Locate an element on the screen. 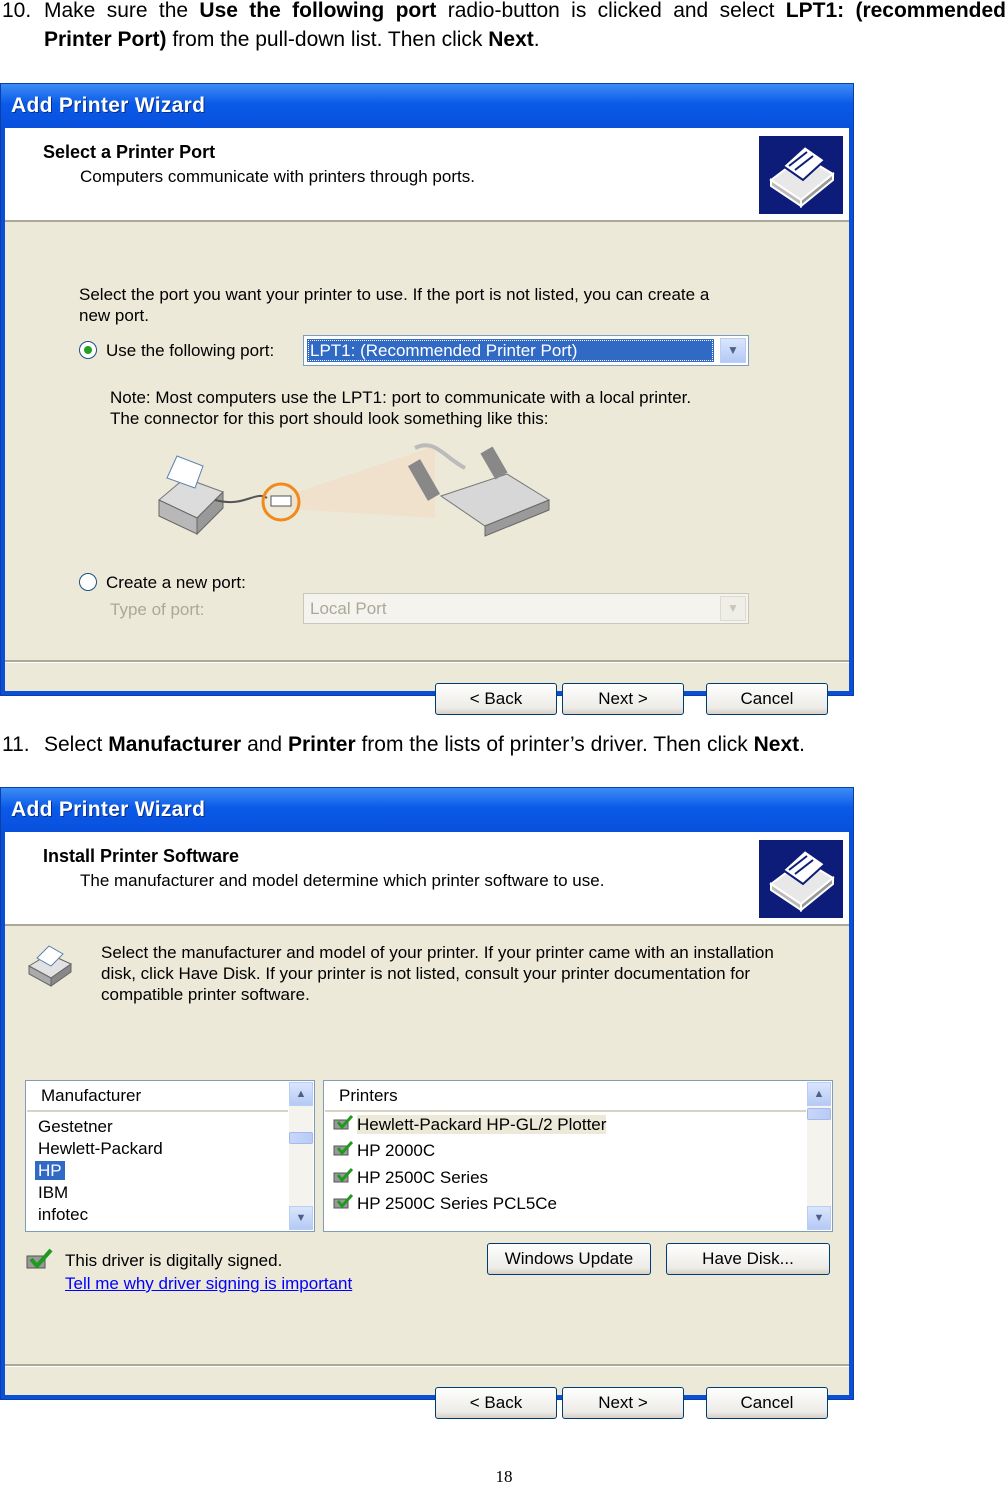  driver-signing-link: Tell me why driver signing is important is located at coordinates (208, 1284).